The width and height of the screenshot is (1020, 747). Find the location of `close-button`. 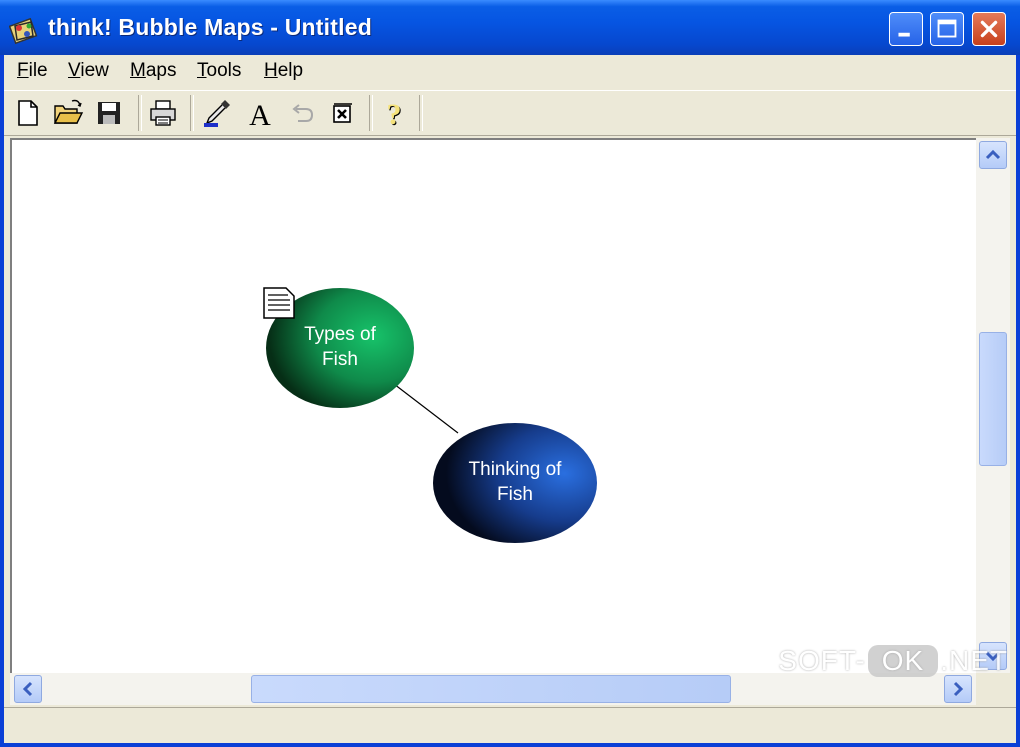

close-button is located at coordinates (989, 29).